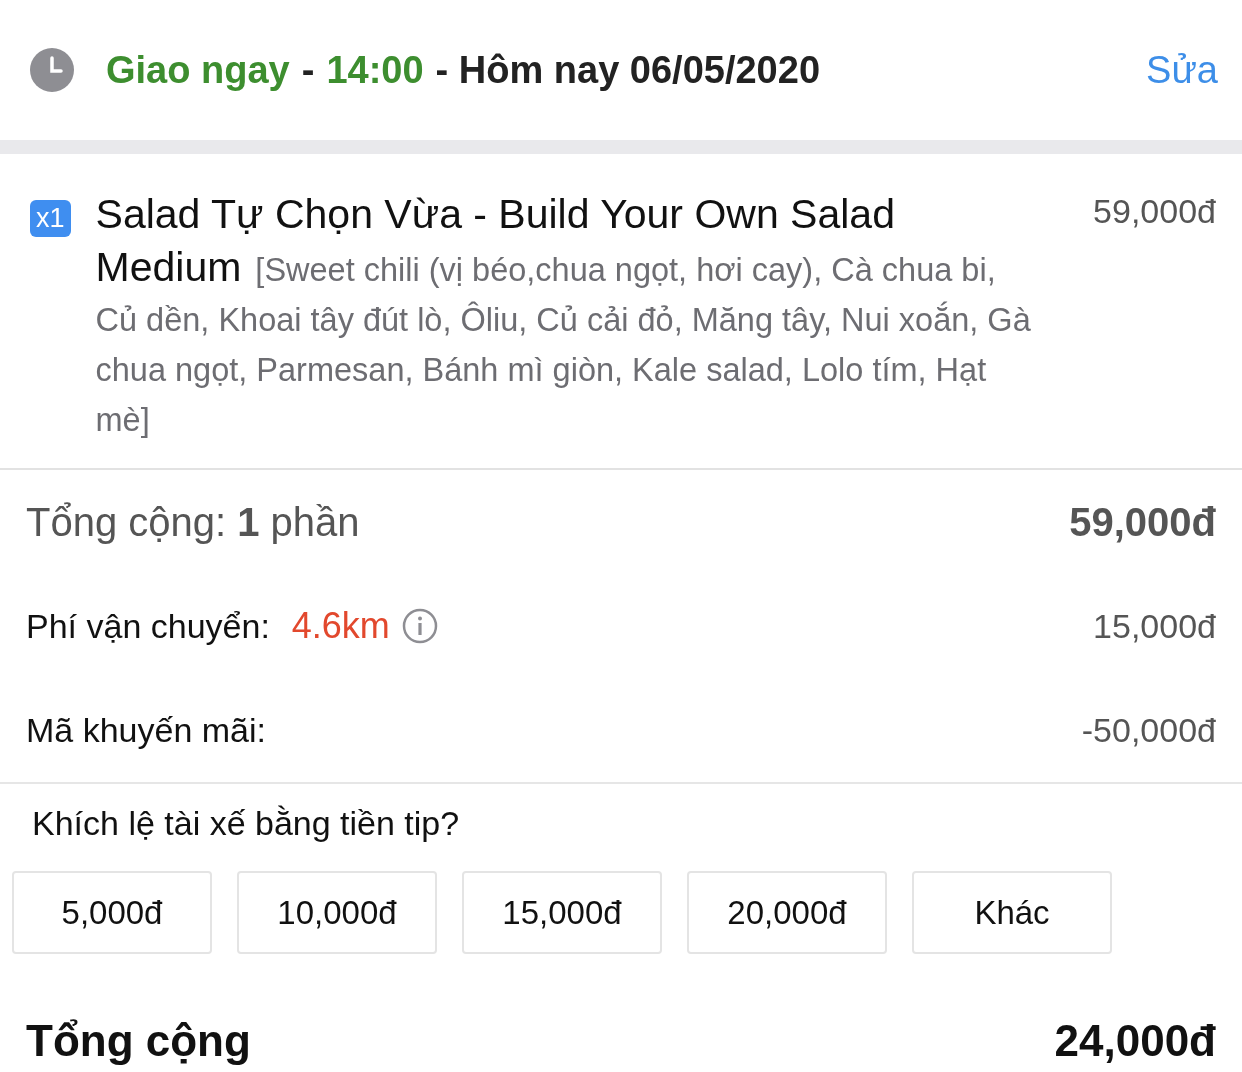  What do you see at coordinates (1012, 912) in the screenshot?
I see `tip-option: Khác` at bounding box center [1012, 912].